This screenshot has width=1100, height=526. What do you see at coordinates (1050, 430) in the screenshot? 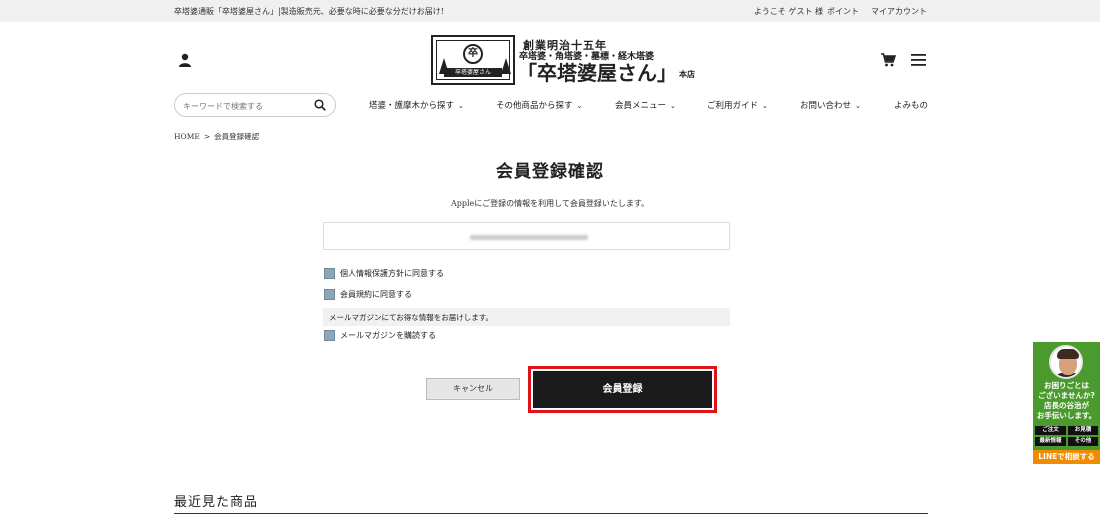
I see `help-order-button: ご注文` at bounding box center [1050, 430].